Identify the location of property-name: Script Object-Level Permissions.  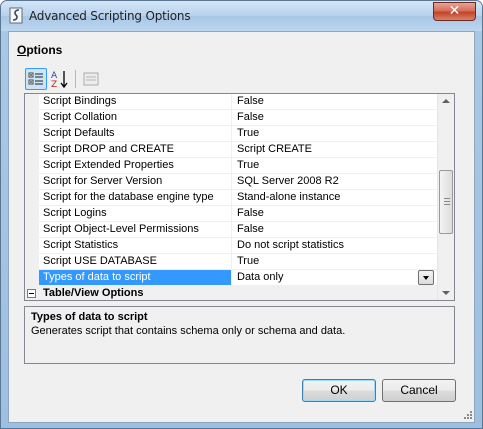
(135, 229).